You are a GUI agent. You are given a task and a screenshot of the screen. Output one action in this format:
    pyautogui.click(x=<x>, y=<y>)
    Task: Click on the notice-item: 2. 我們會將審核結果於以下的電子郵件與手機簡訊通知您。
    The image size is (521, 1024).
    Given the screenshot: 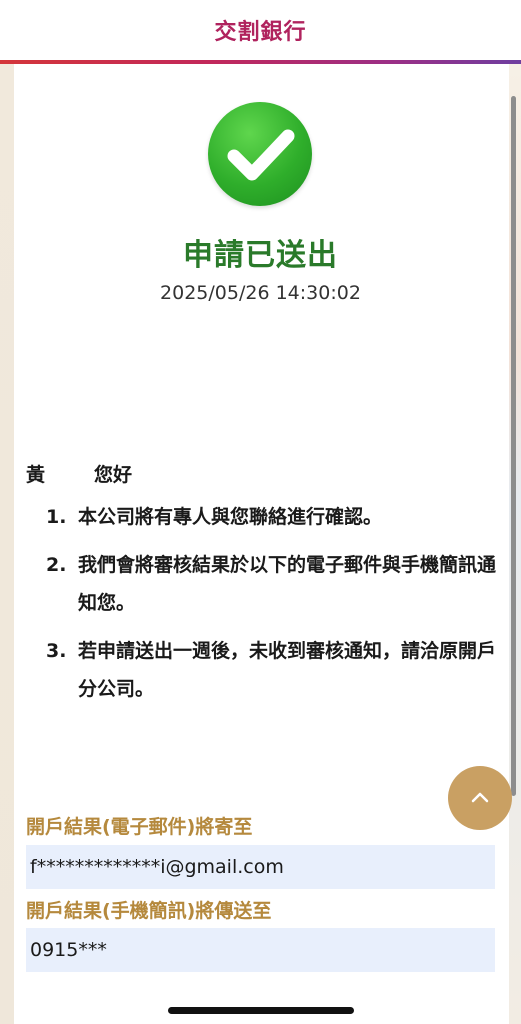 What is the action you would take?
    pyautogui.click(x=262, y=584)
    